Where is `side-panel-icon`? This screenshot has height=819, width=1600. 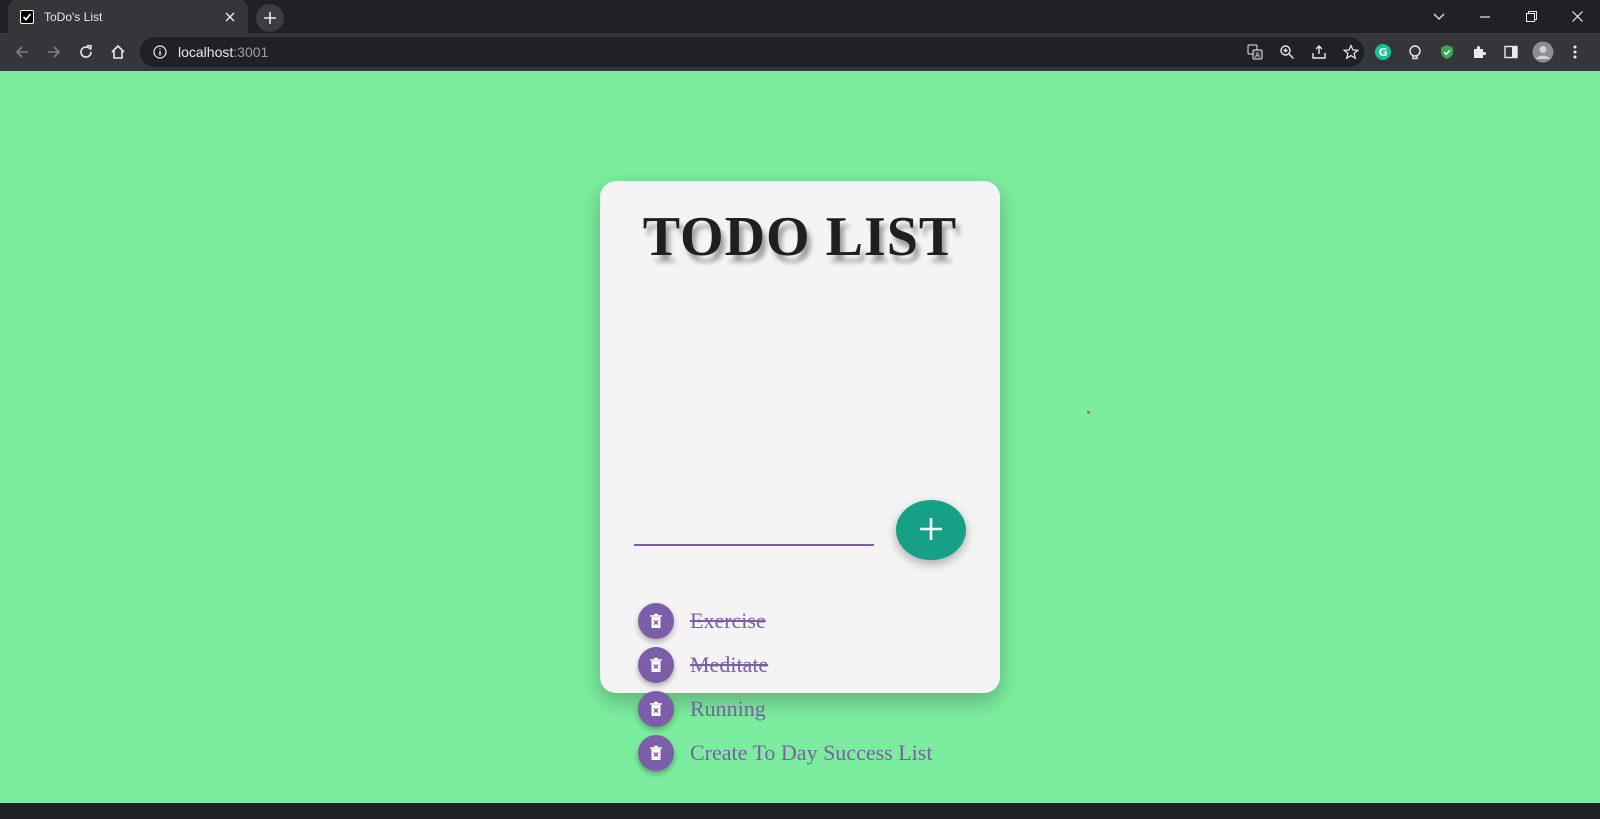 side-panel-icon is located at coordinates (1511, 52).